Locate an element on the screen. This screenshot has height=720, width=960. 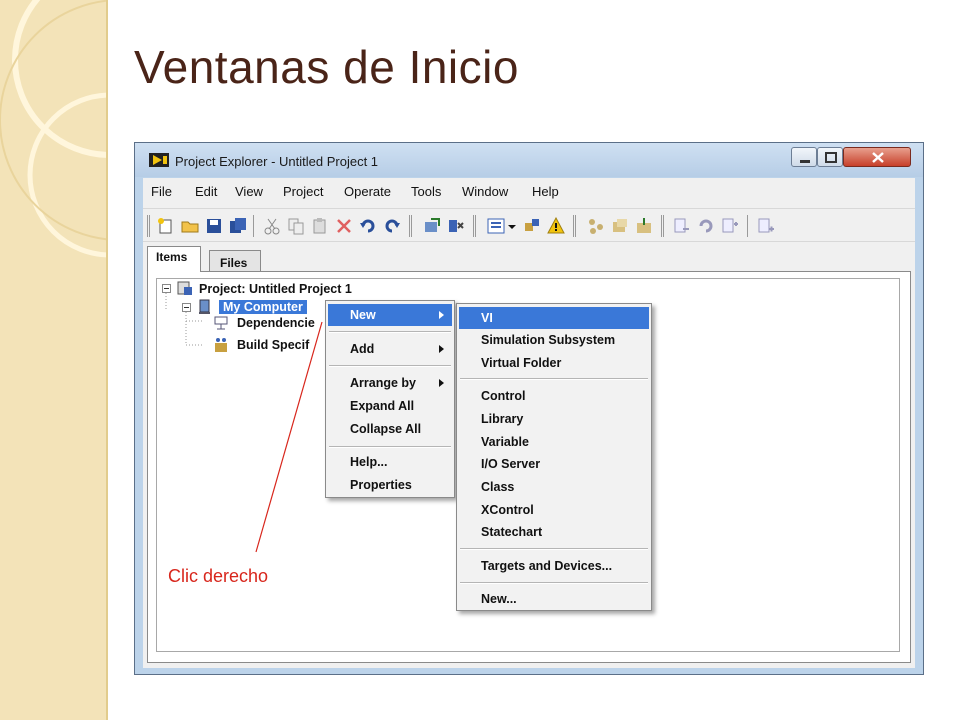
menu-tools: Tools is located at coordinates (426, 191).